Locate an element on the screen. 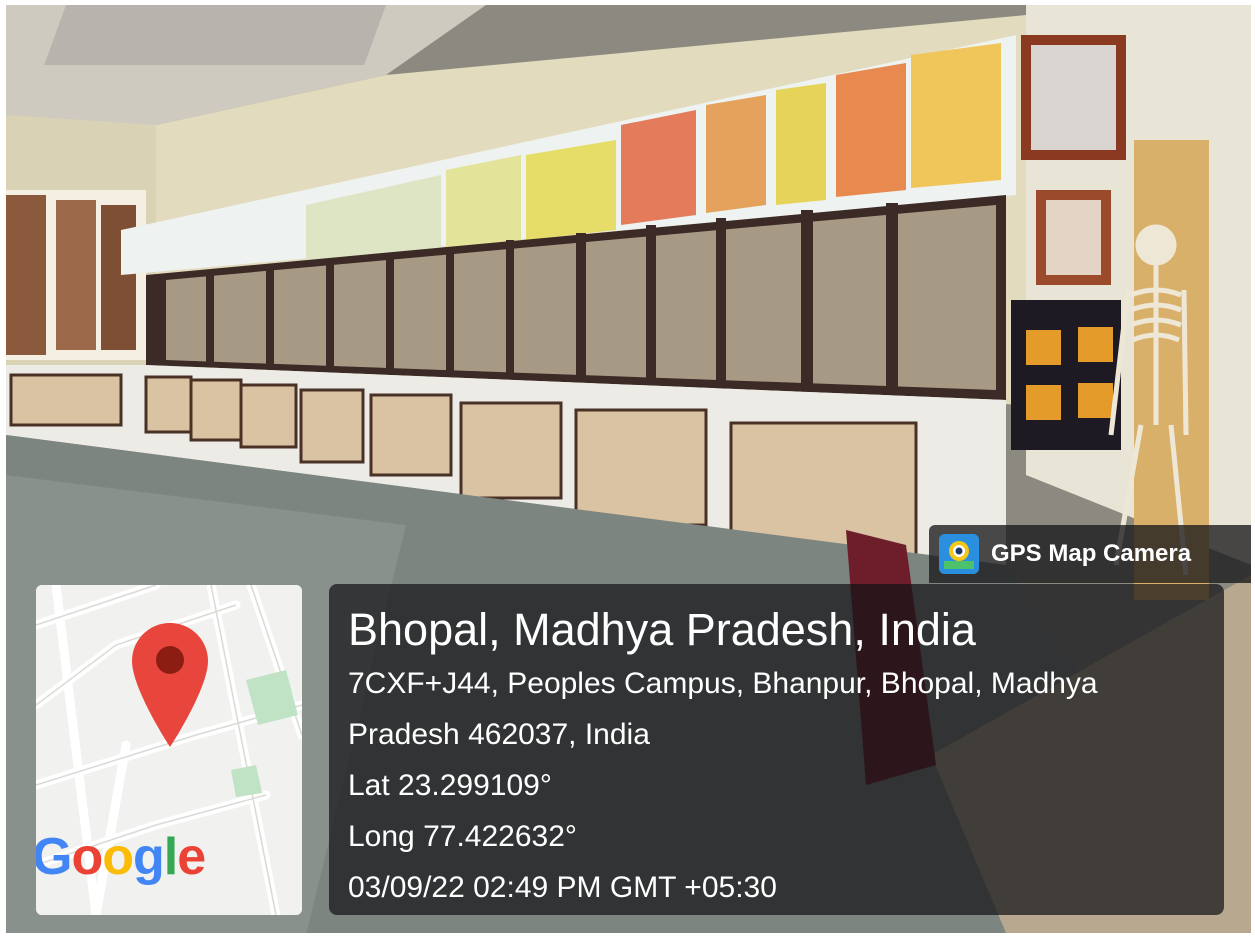  location-map-thumbnail: Google is located at coordinates (169, 750).